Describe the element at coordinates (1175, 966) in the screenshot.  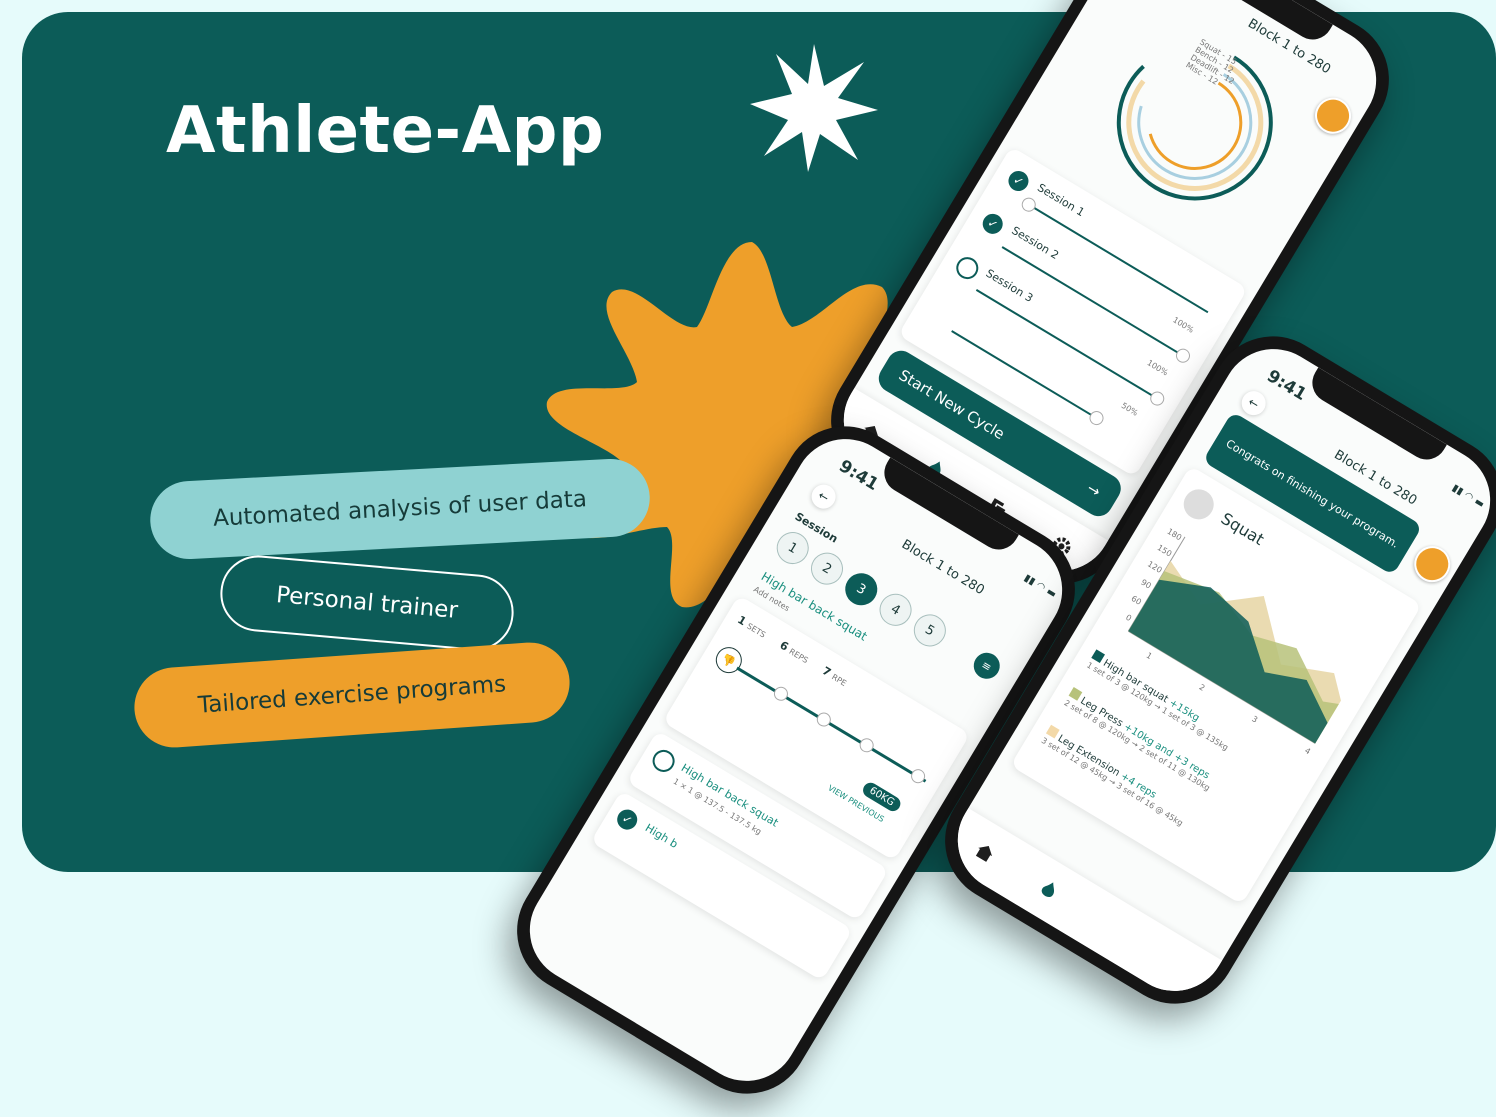
I see `gear-icon` at that location.